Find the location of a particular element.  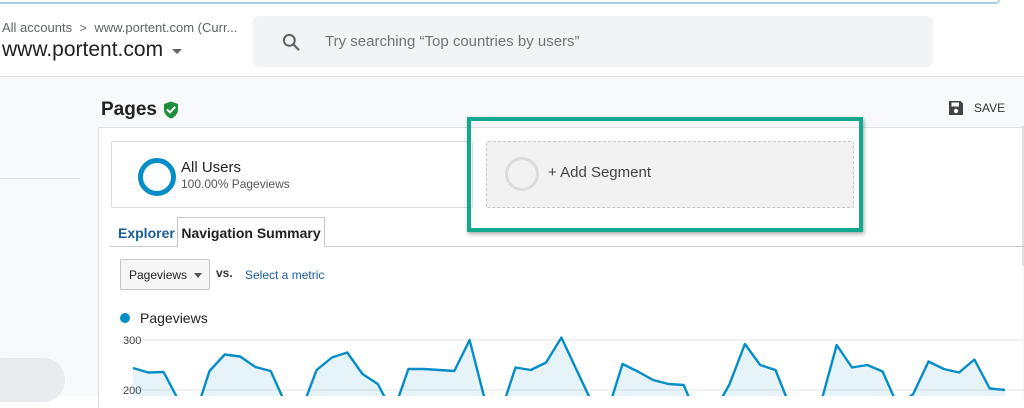

segment-name: All Users is located at coordinates (211, 167).